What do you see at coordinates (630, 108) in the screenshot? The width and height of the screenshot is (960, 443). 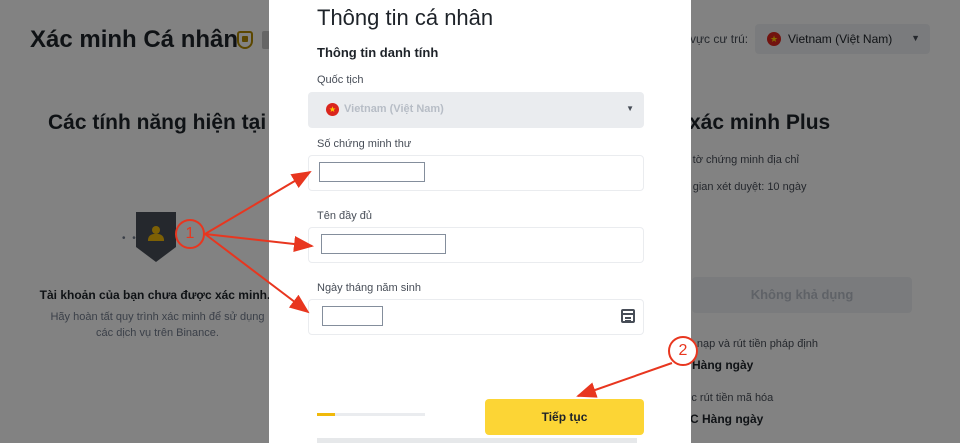 I see `chevron-down-icon: ▼` at bounding box center [630, 108].